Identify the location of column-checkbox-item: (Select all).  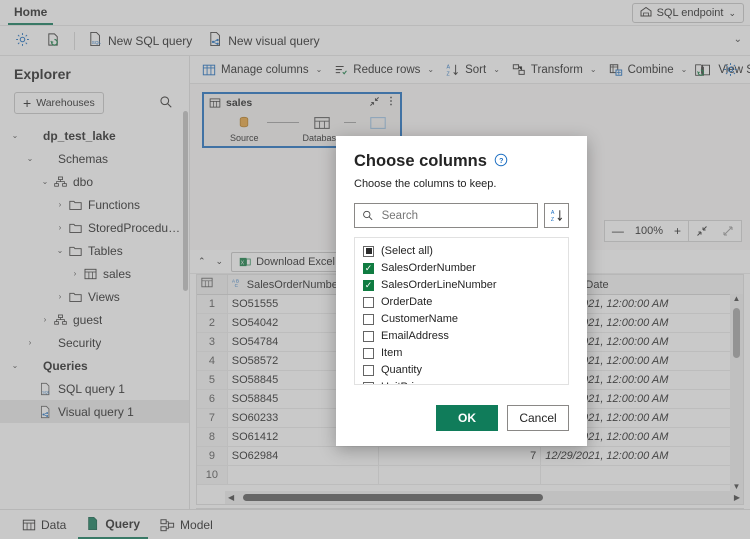
(465, 251).